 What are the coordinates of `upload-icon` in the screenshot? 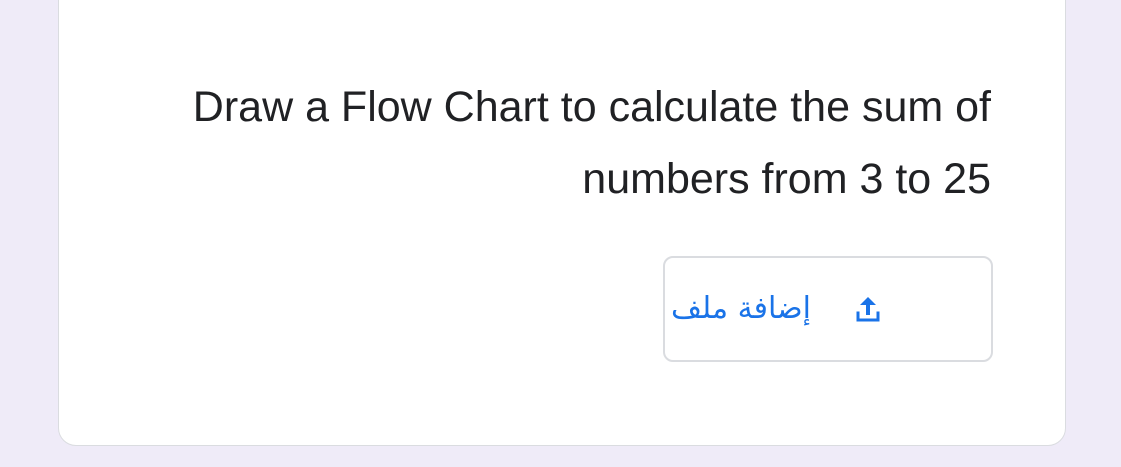 It's located at (868, 309).